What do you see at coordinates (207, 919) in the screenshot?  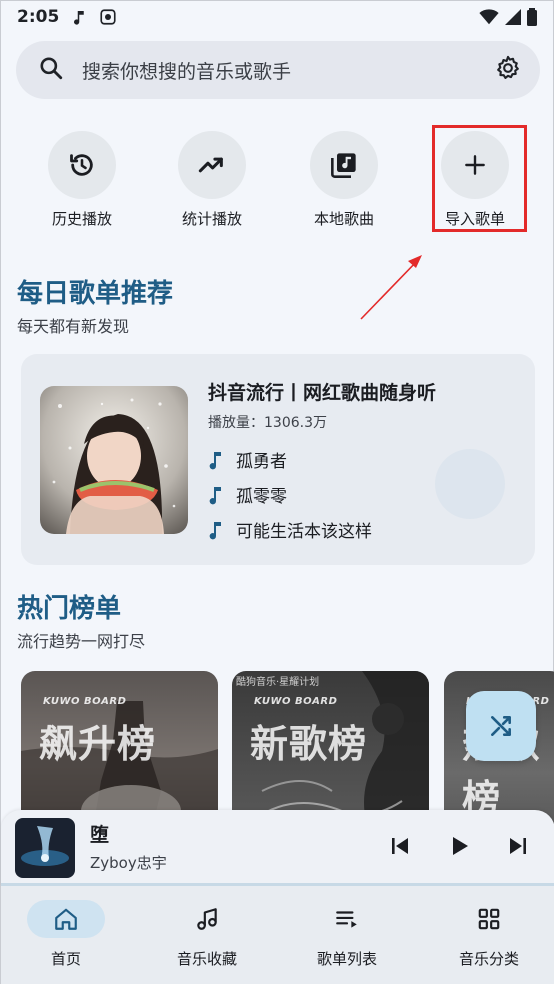 I see `music-collection-icon` at bounding box center [207, 919].